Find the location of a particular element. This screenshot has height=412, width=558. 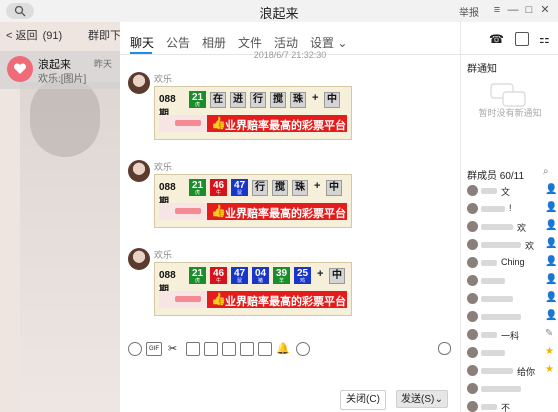

chevron-down-icon: ⌄ is located at coordinates (439, 400).